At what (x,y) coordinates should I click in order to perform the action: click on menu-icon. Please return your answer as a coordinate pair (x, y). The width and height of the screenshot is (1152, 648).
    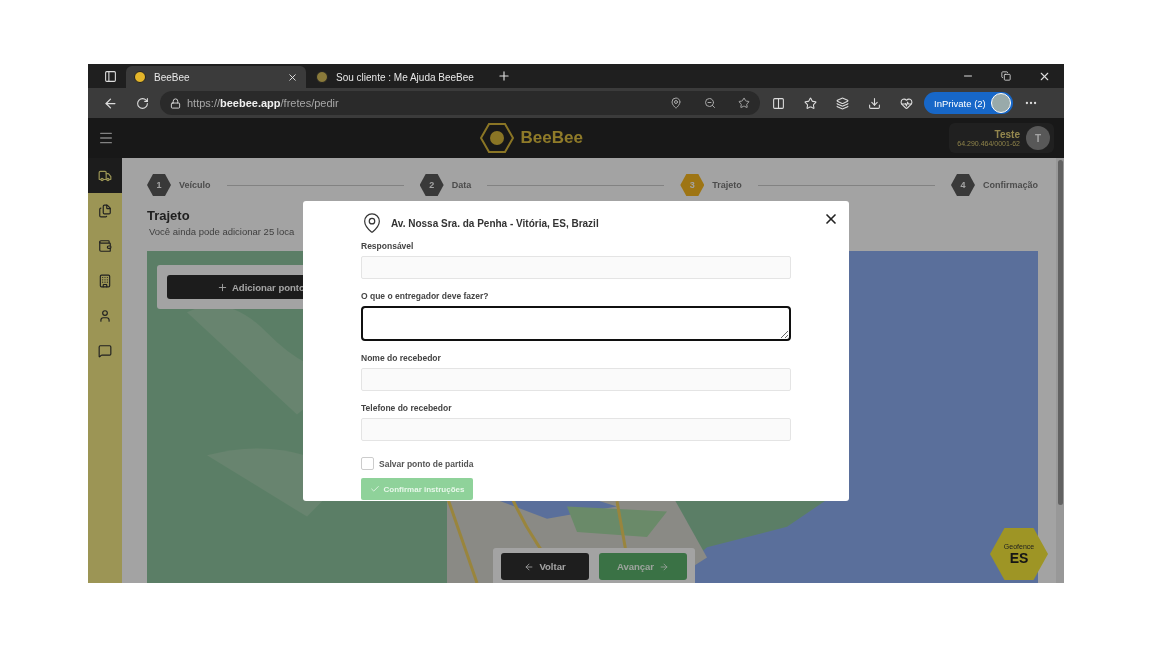
    Looking at the image, I should click on (106, 138).